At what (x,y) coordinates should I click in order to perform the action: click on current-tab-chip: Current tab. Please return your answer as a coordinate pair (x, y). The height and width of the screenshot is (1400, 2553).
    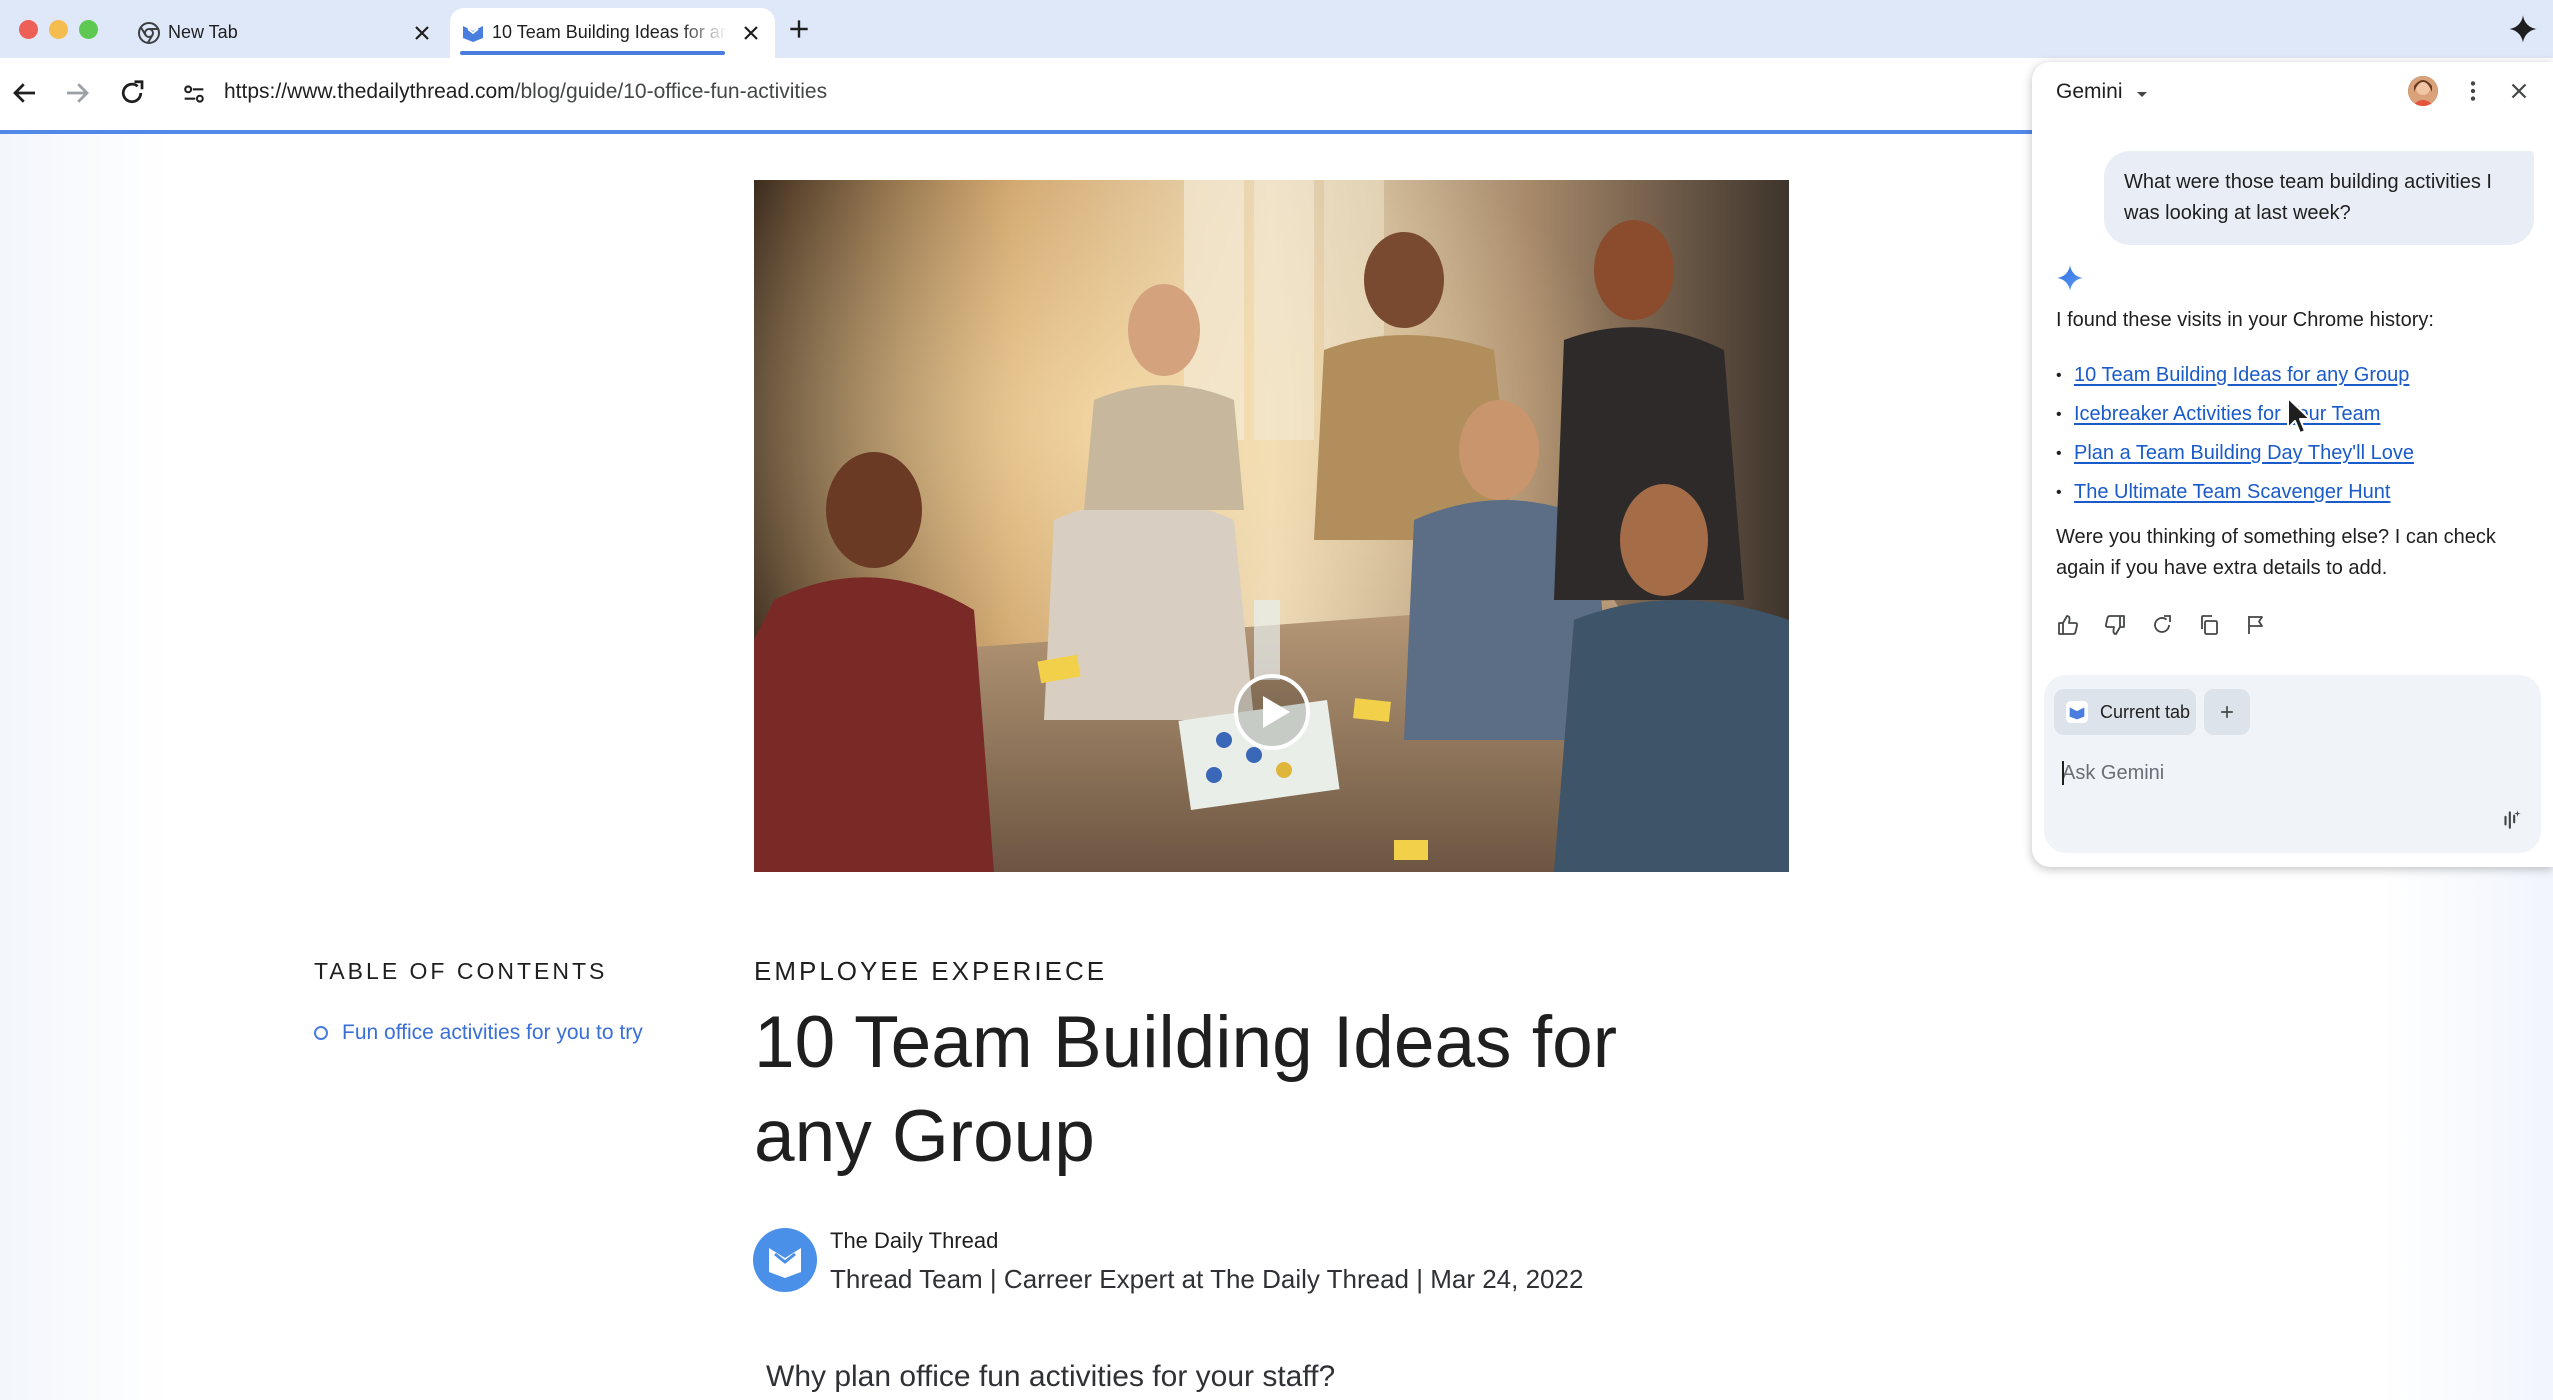
    Looking at the image, I should click on (2125, 712).